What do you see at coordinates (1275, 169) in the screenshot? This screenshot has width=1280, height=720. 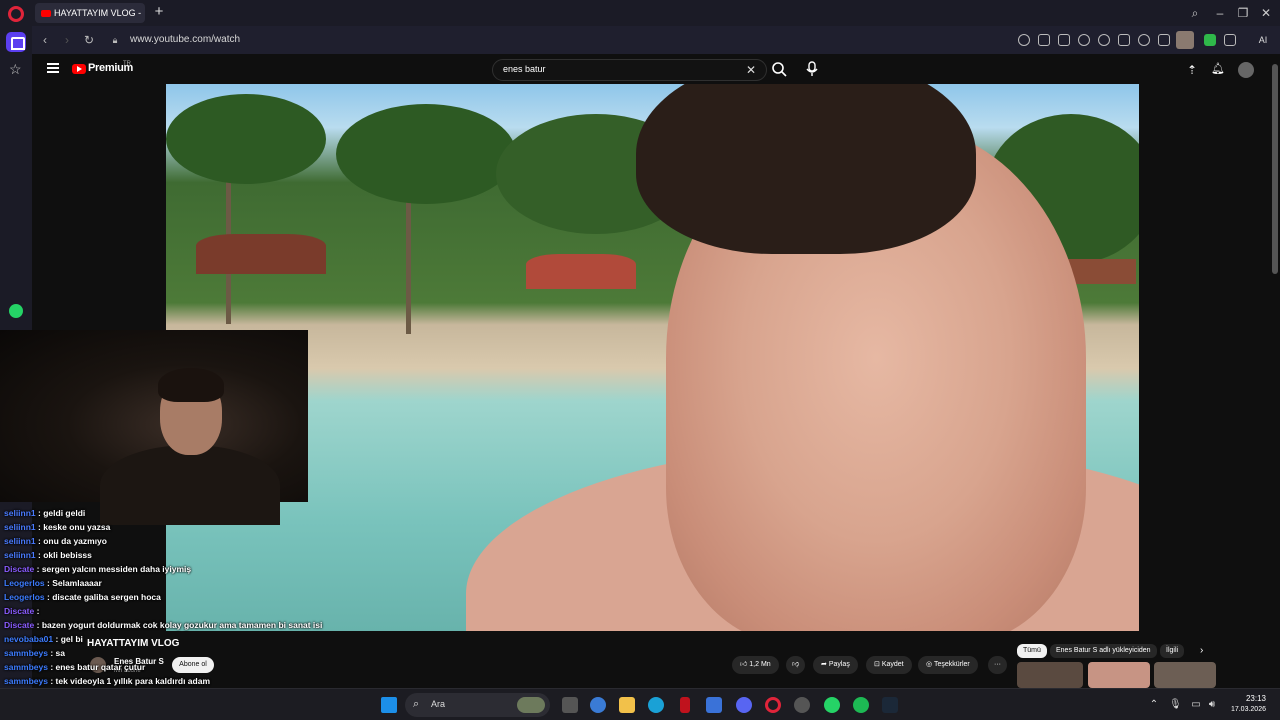 I see `scrollbar-thumb` at bounding box center [1275, 169].